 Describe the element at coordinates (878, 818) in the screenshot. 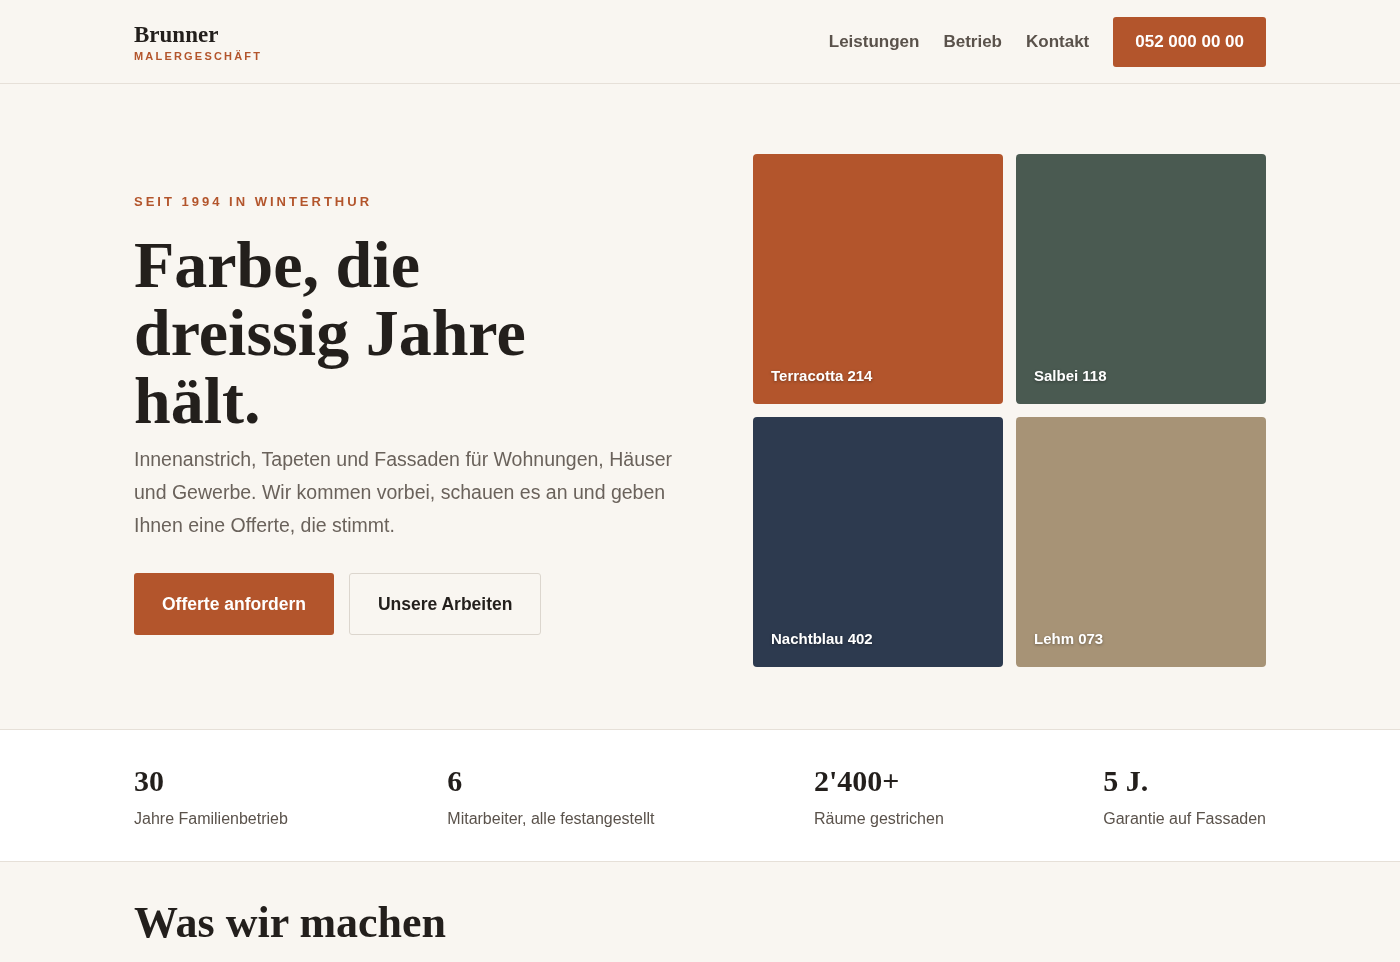

I see `stat-label: Räume gestrichen` at that location.